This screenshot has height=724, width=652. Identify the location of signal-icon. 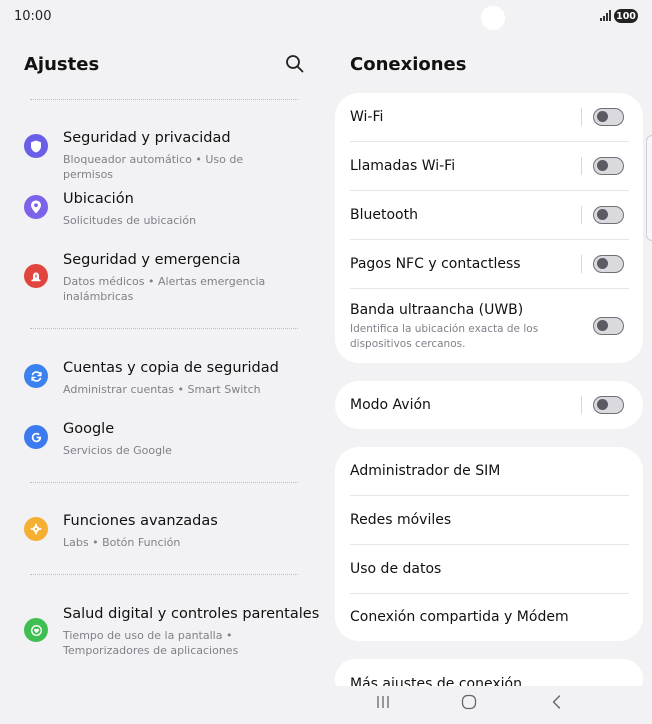
(605, 15).